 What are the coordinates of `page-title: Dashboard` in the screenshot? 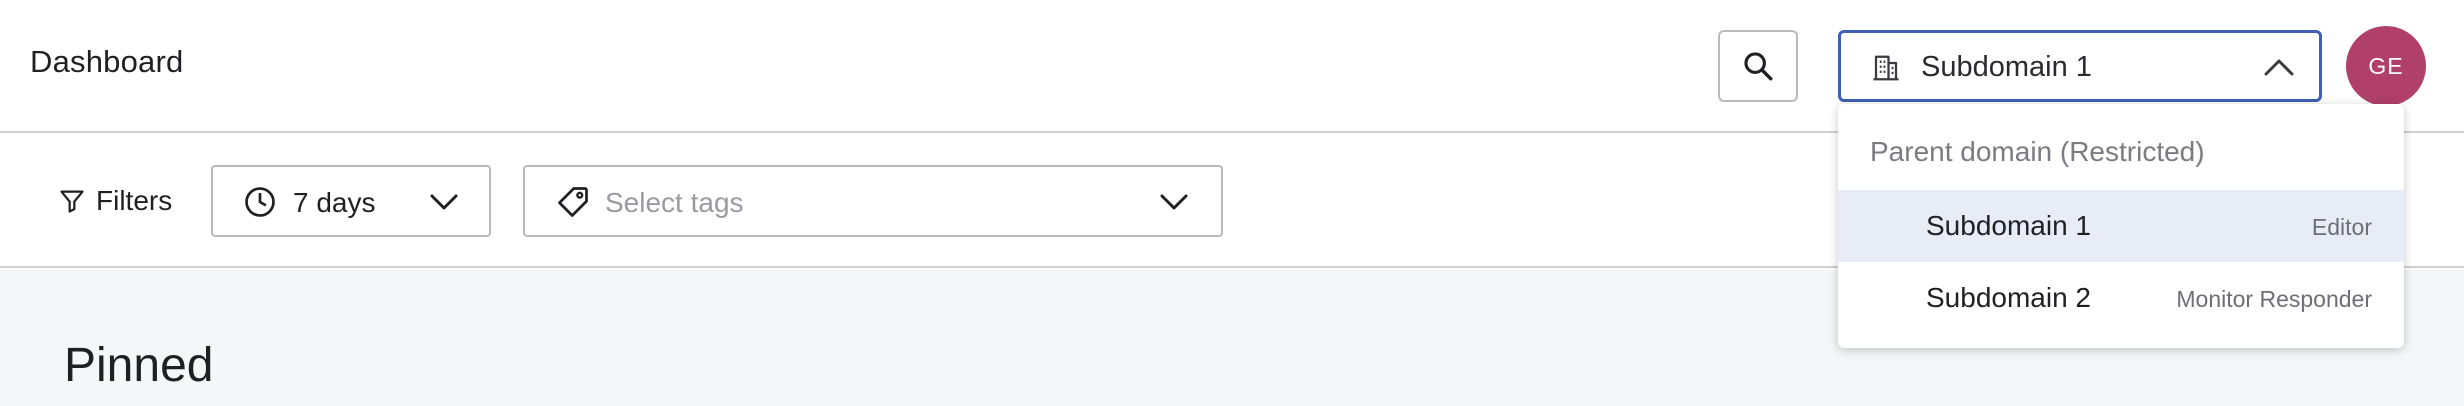 It's located at (107, 61).